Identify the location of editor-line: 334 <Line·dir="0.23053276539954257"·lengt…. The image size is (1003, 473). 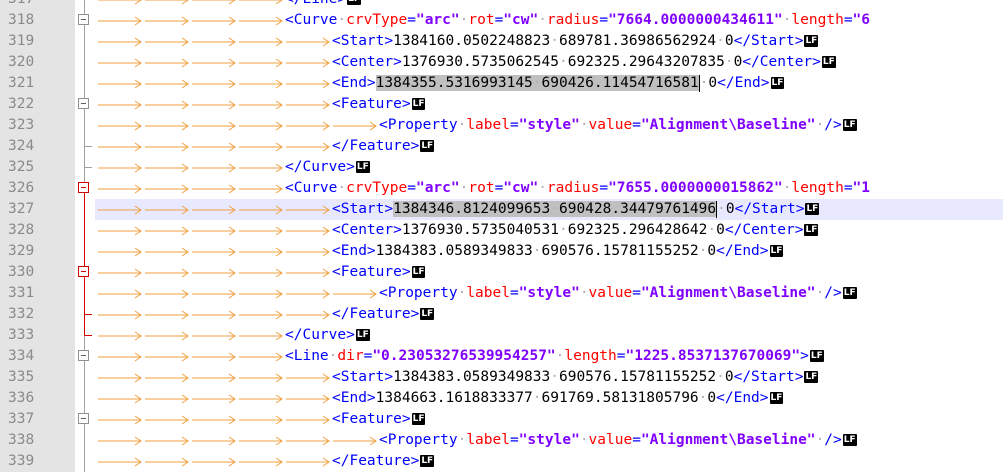
(501, 356).